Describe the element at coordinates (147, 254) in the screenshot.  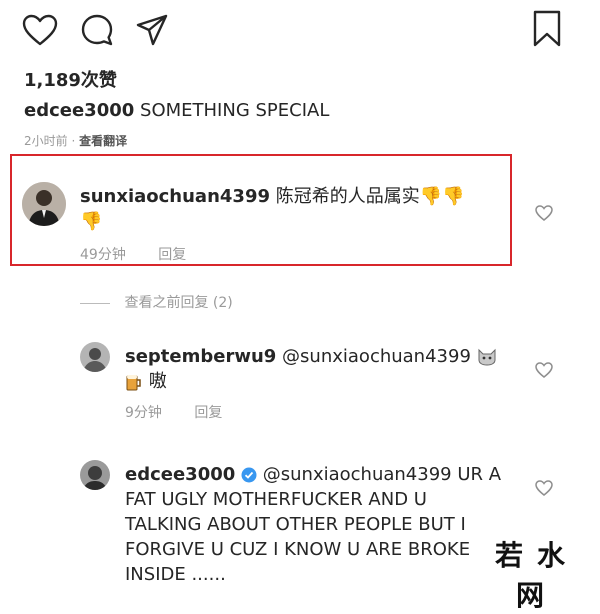
I see `comment-1-meta: 49分钟 回复` at that location.